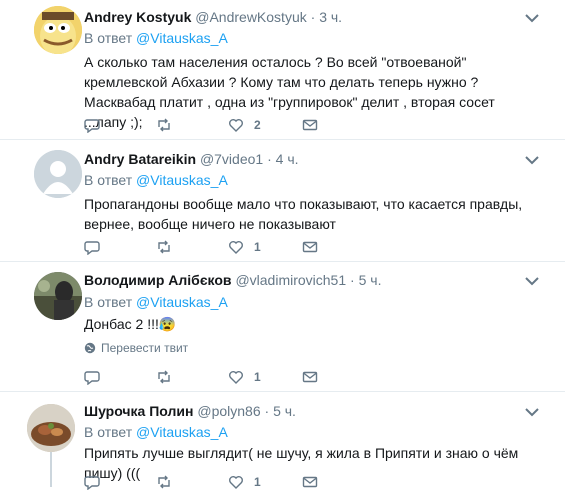  Describe the element at coordinates (145, 348) in the screenshot. I see `translate-label: Перевести твит` at that location.